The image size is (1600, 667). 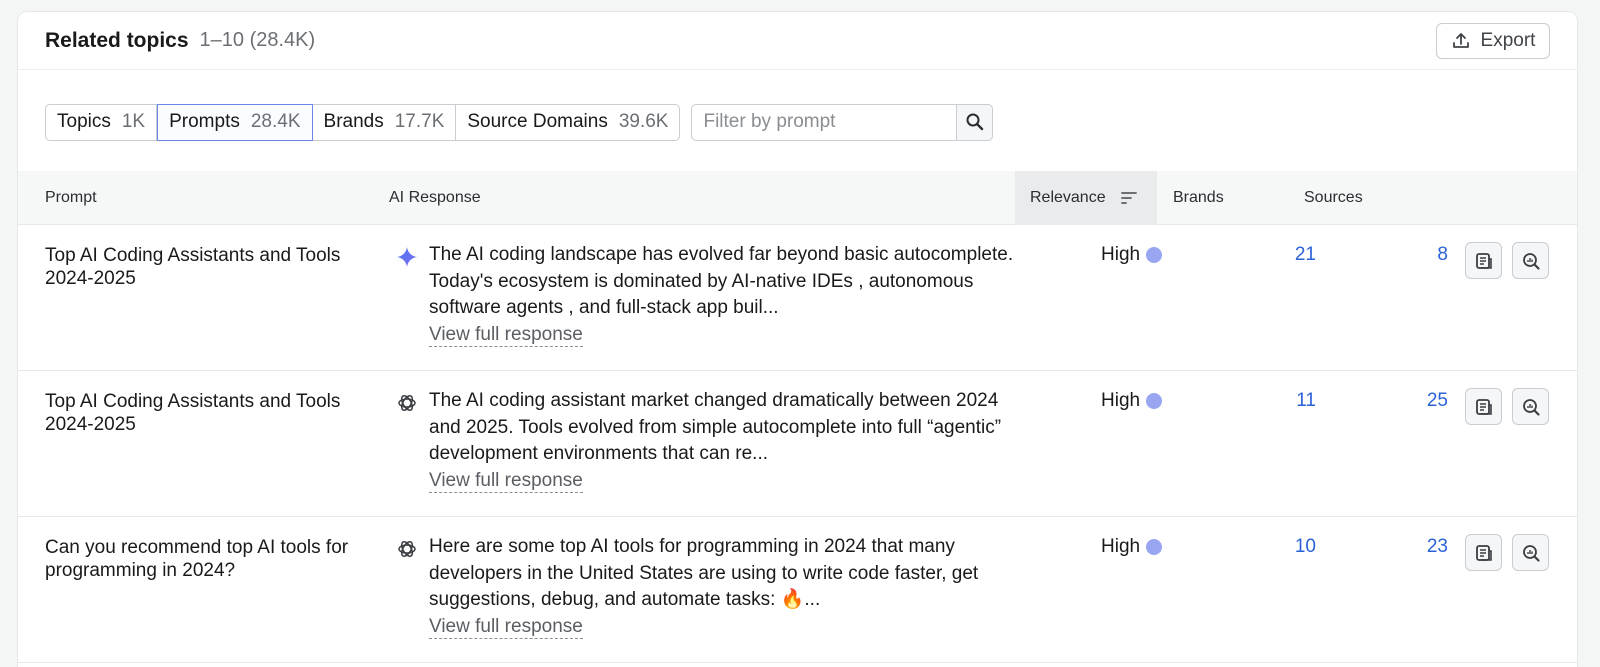 I want to click on result-range: 1–10 (28.4K), so click(x=257, y=40).